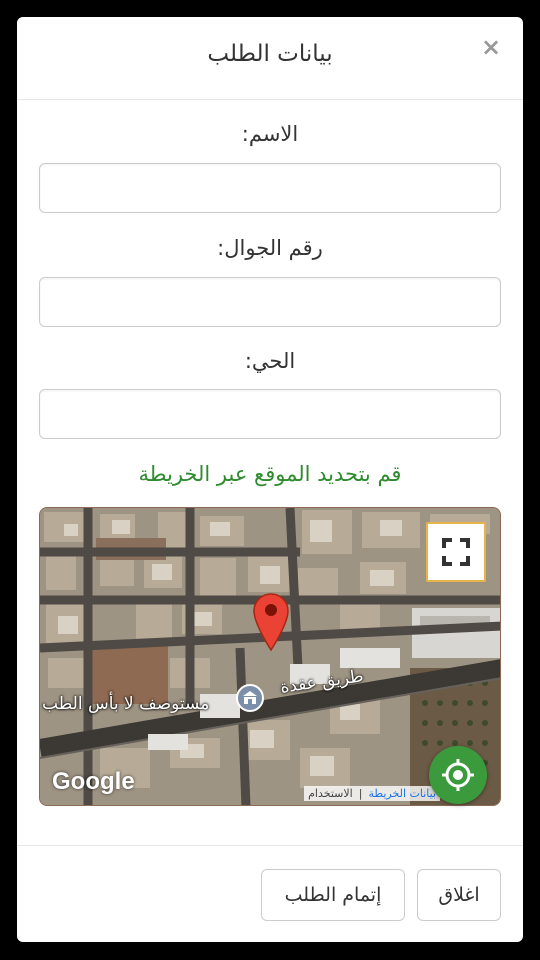 The image size is (540, 960). I want to click on phone-label: :رقم الجوال, so click(270, 248).